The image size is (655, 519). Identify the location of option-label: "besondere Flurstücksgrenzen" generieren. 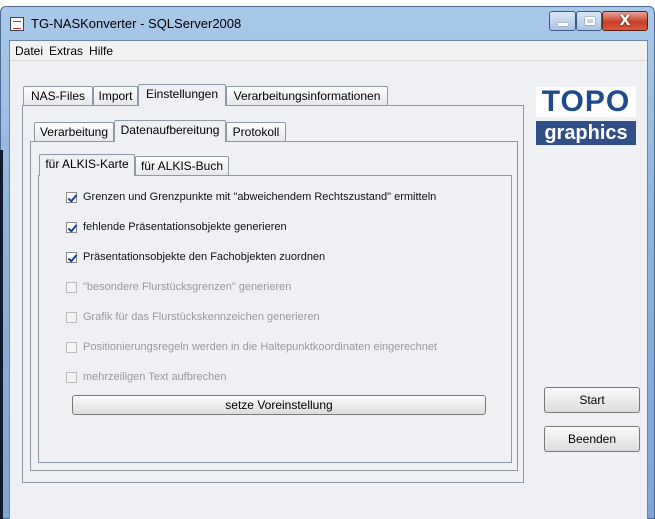
(187, 287).